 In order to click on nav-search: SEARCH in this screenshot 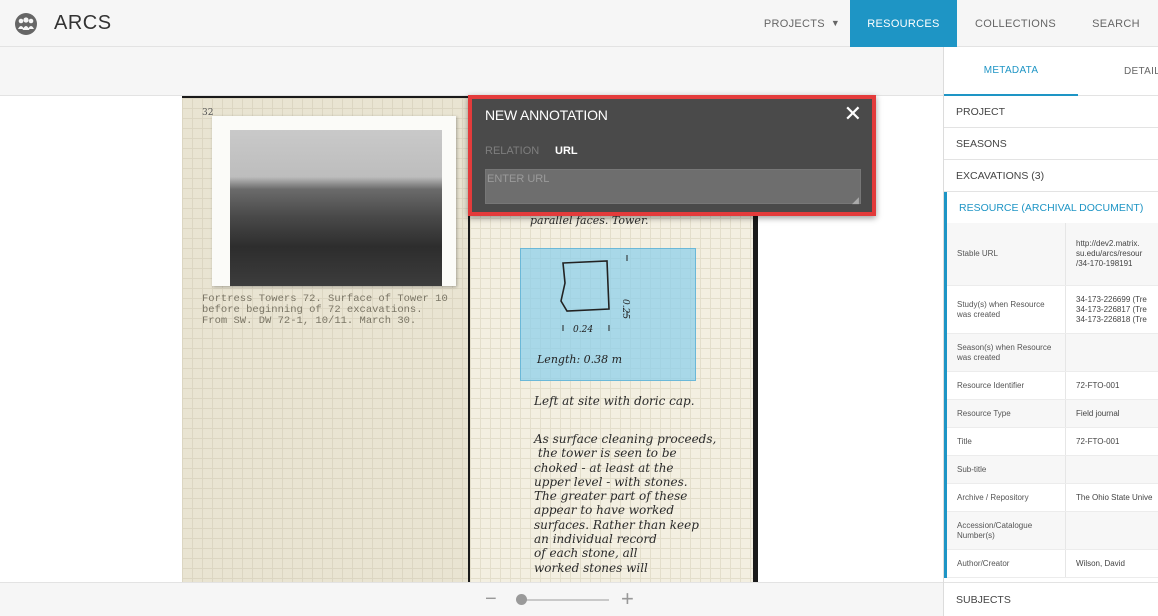, I will do `click(1116, 23)`.